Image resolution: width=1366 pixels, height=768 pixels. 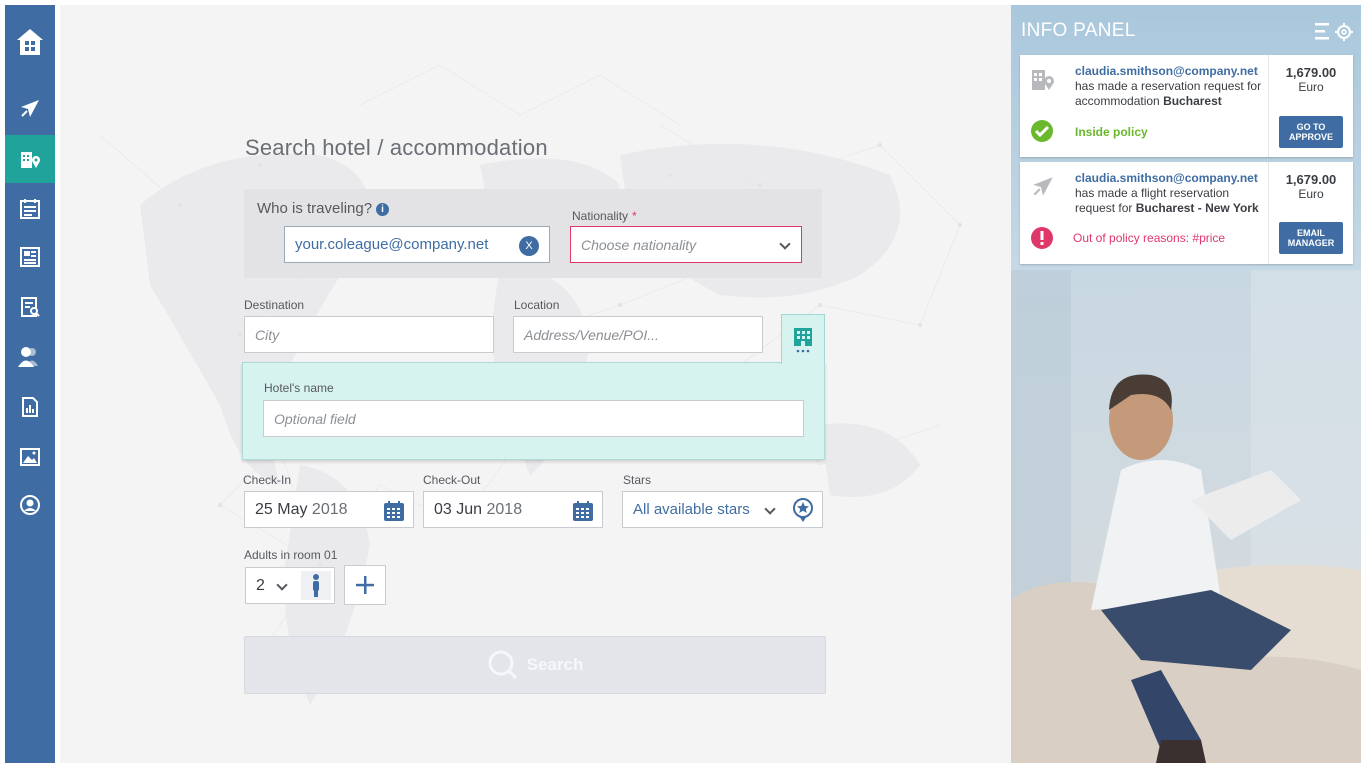 I want to click on nationality-placeholder: Choose nationality, so click(x=639, y=244).